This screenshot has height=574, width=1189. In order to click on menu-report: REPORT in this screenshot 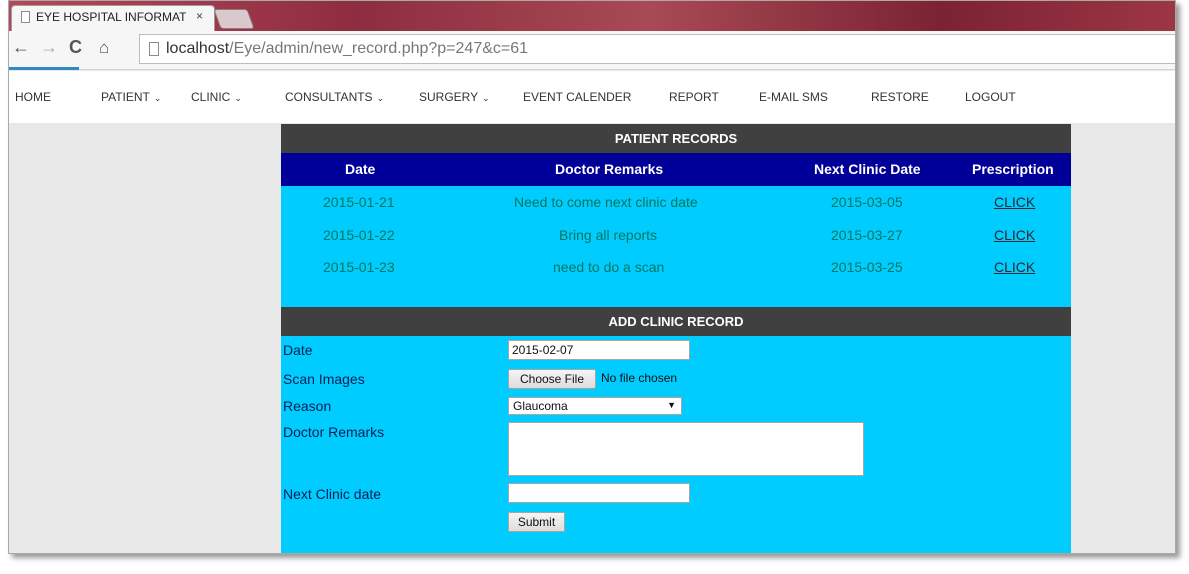, I will do `click(694, 97)`.